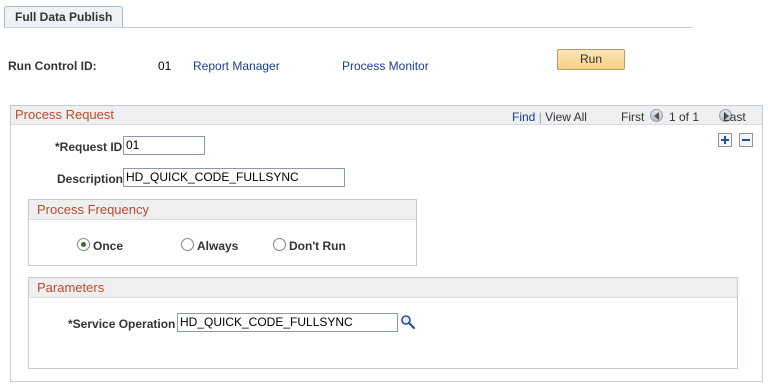 The height and width of the screenshot is (387, 768). I want to click on minus-icon, so click(746, 140).